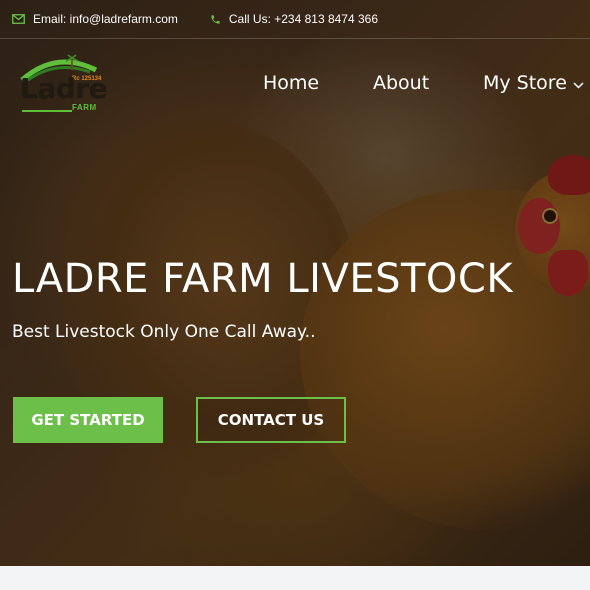  What do you see at coordinates (88, 420) in the screenshot?
I see `get-started-button: GET STARTED` at bounding box center [88, 420].